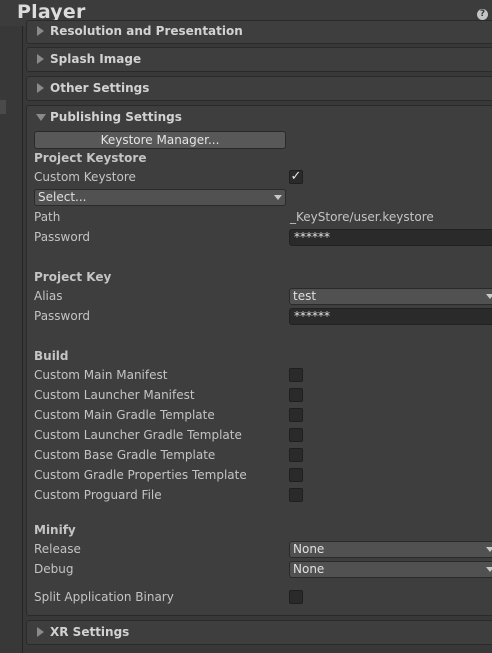 This screenshot has width=492, height=653. Describe the element at coordinates (41, 117) in the screenshot. I see `triangle-down-icon` at that location.